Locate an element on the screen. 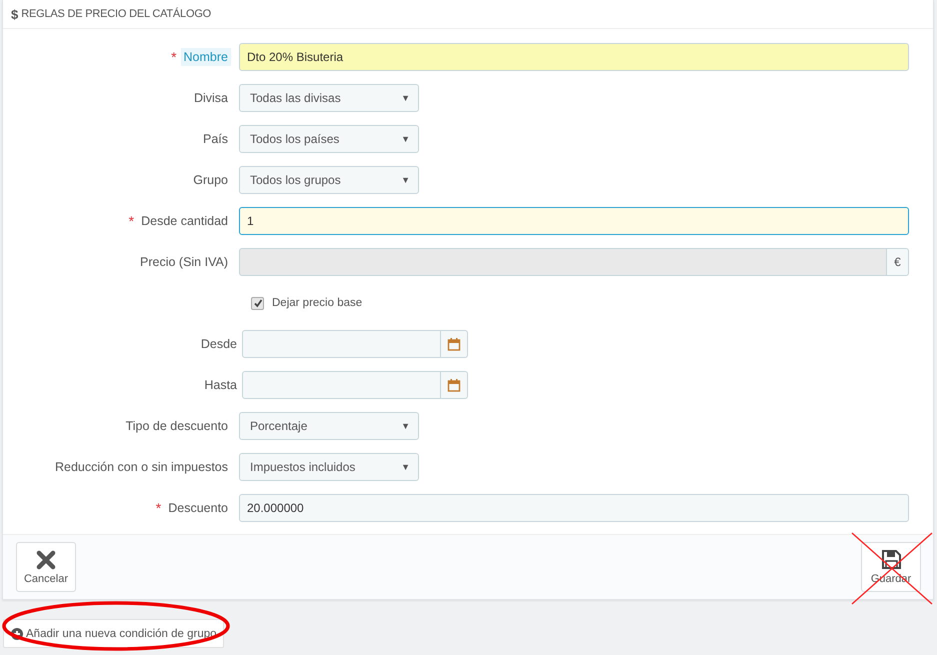 The image size is (937, 655). select-value: Todas las divisas is located at coordinates (295, 98).